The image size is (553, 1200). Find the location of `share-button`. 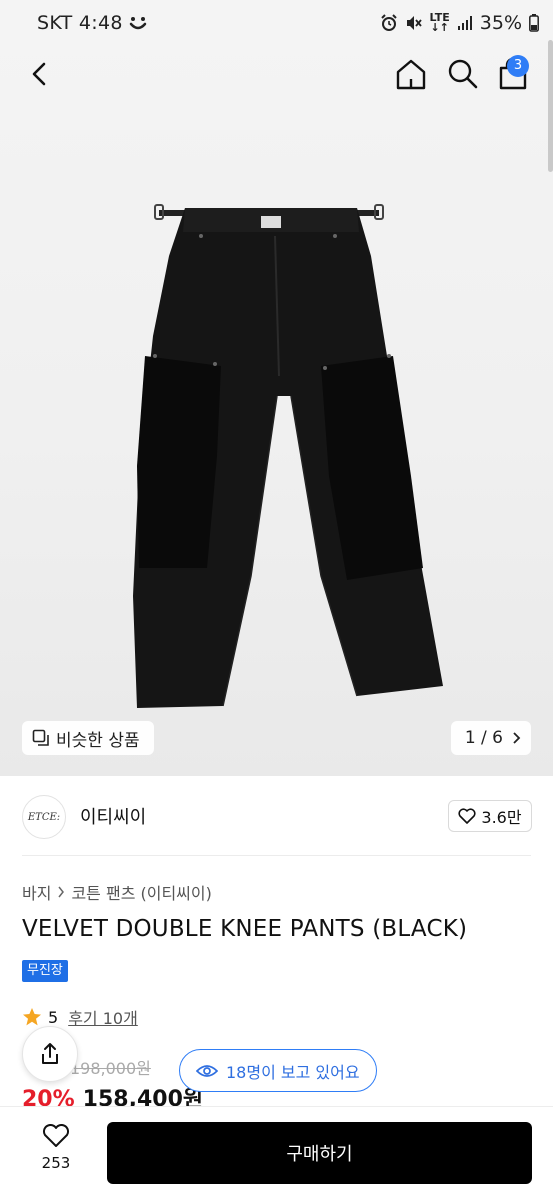

share-button is located at coordinates (50, 1054).